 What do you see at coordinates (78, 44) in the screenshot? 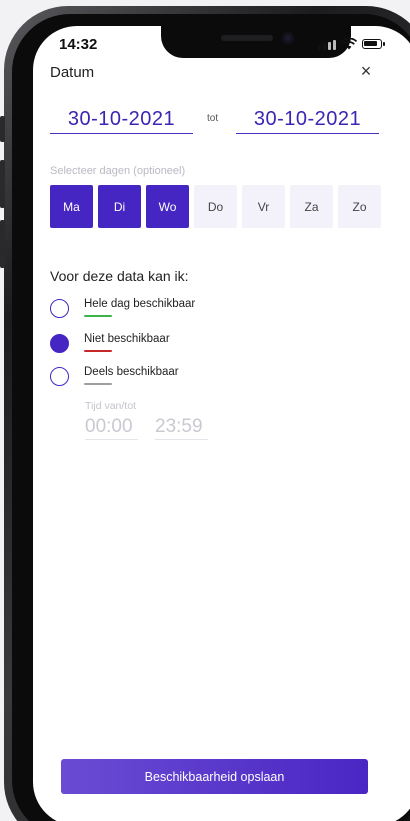
I see `status-time: 14:32` at bounding box center [78, 44].